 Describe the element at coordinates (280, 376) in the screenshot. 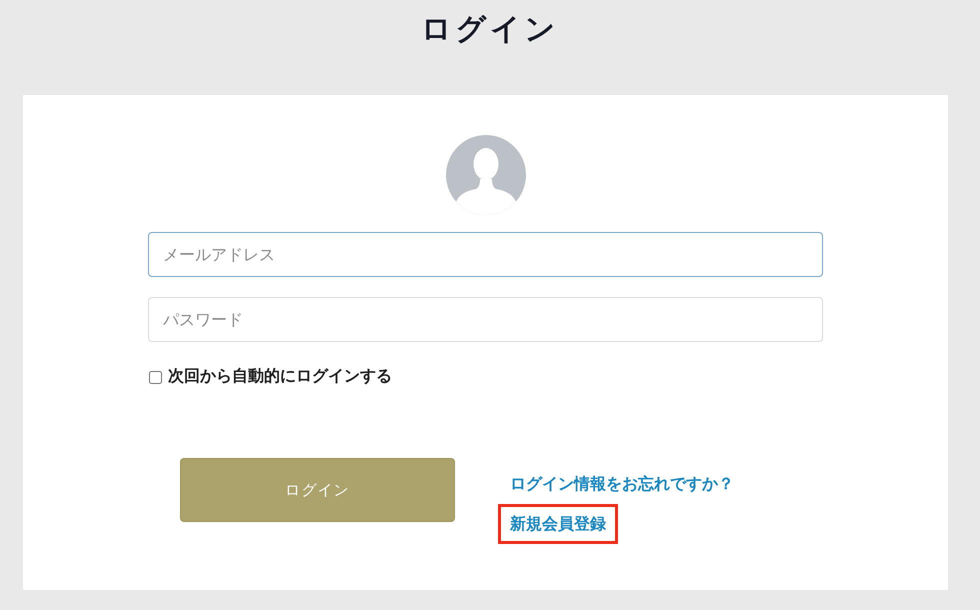

I see `checkbox-label: 次回から自動的にログインする` at that location.